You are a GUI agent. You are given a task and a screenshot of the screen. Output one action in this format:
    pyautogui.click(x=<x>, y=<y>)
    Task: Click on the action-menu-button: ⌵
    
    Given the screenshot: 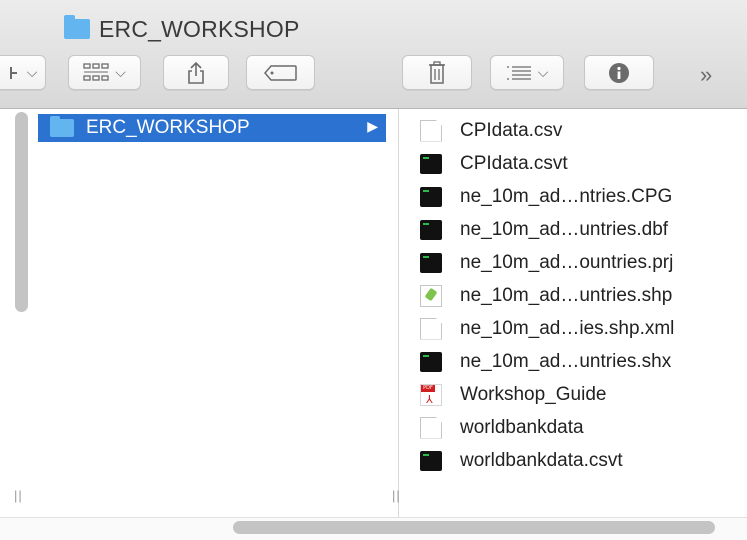 What is the action you would take?
    pyautogui.click(x=527, y=72)
    